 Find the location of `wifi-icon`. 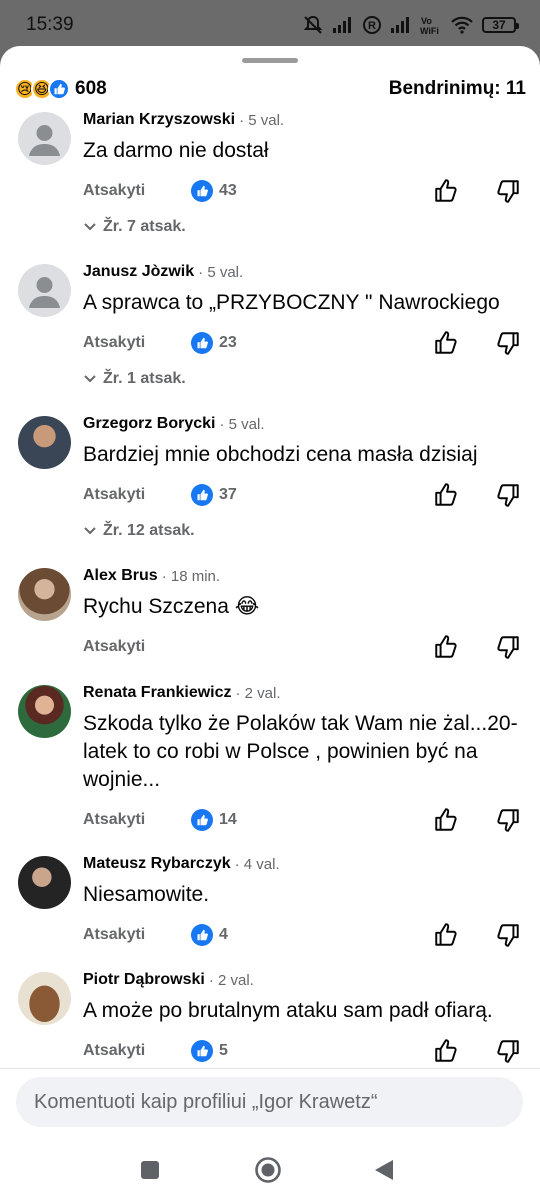

wifi-icon is located at coordinates (462, 25).